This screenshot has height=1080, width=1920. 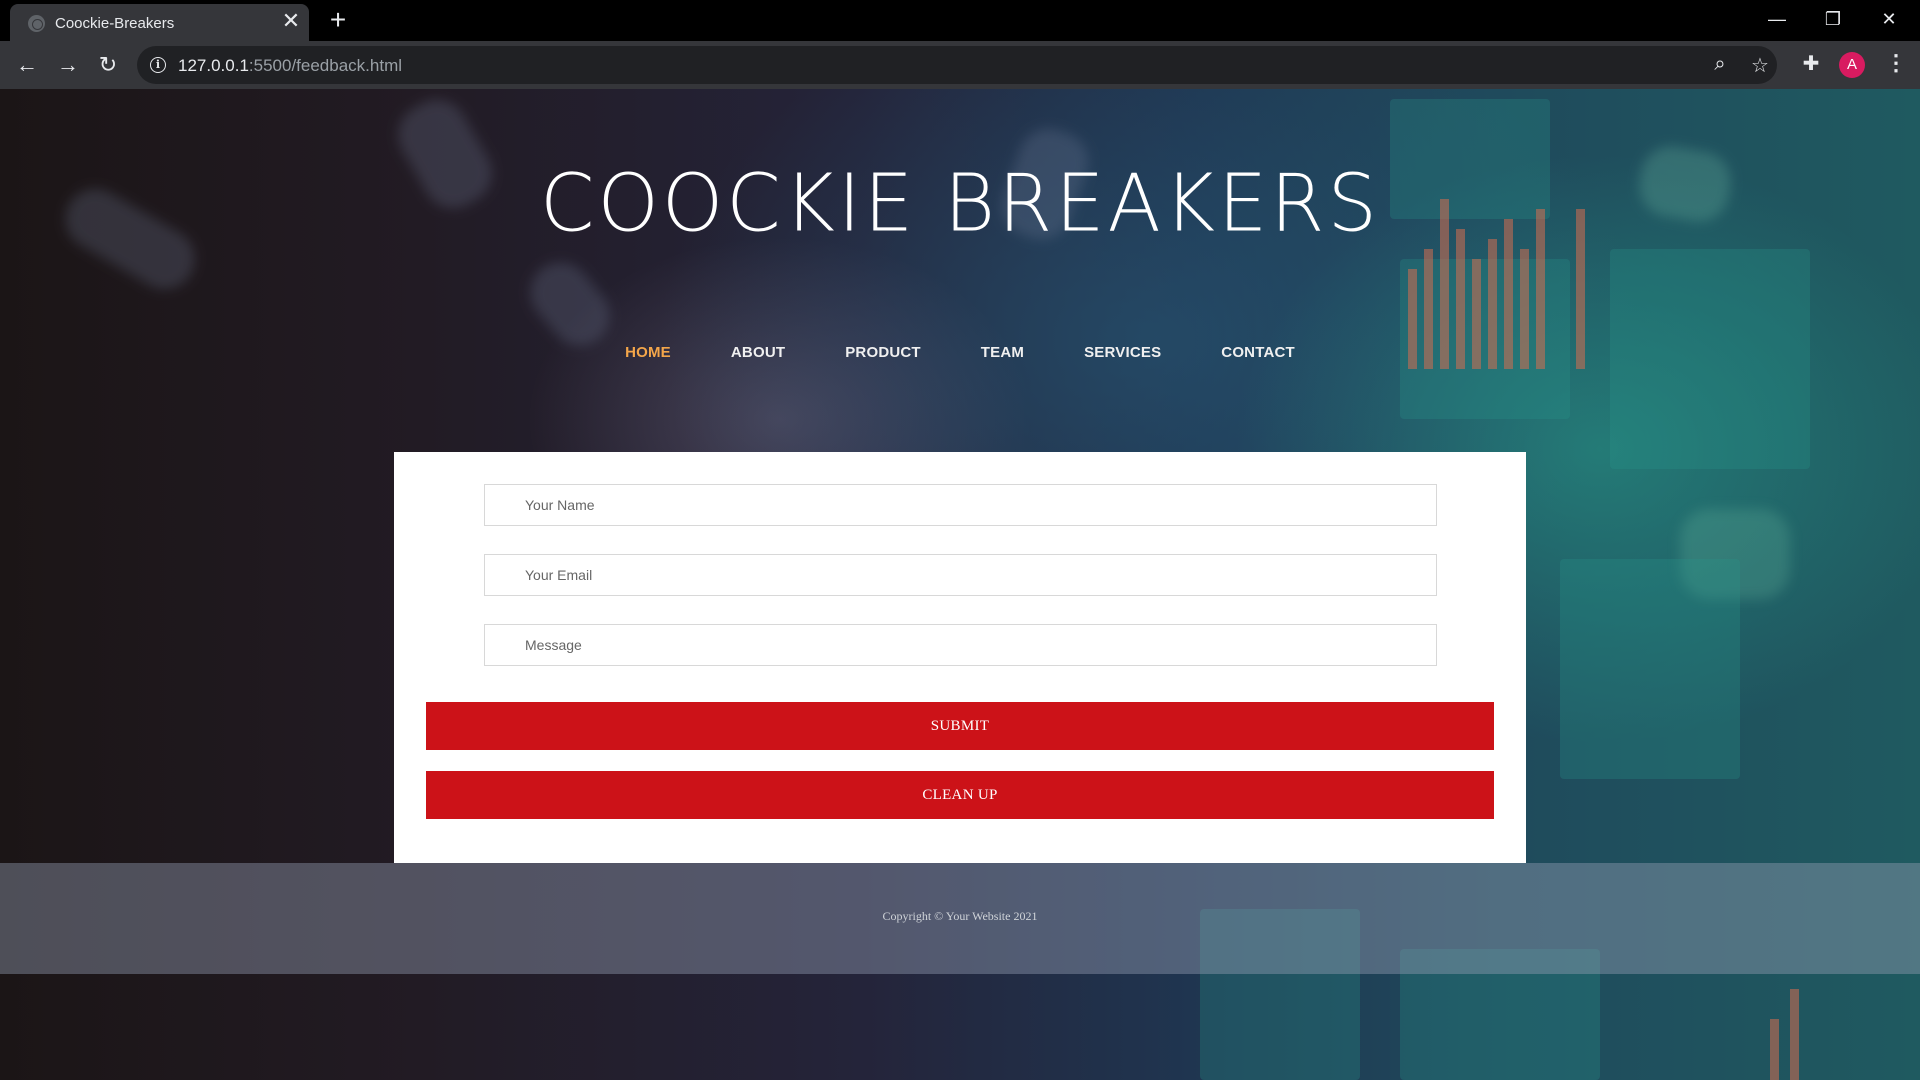 I want to click on site-title: COOCKIE BREAKERS, so click(x=960, y=204).